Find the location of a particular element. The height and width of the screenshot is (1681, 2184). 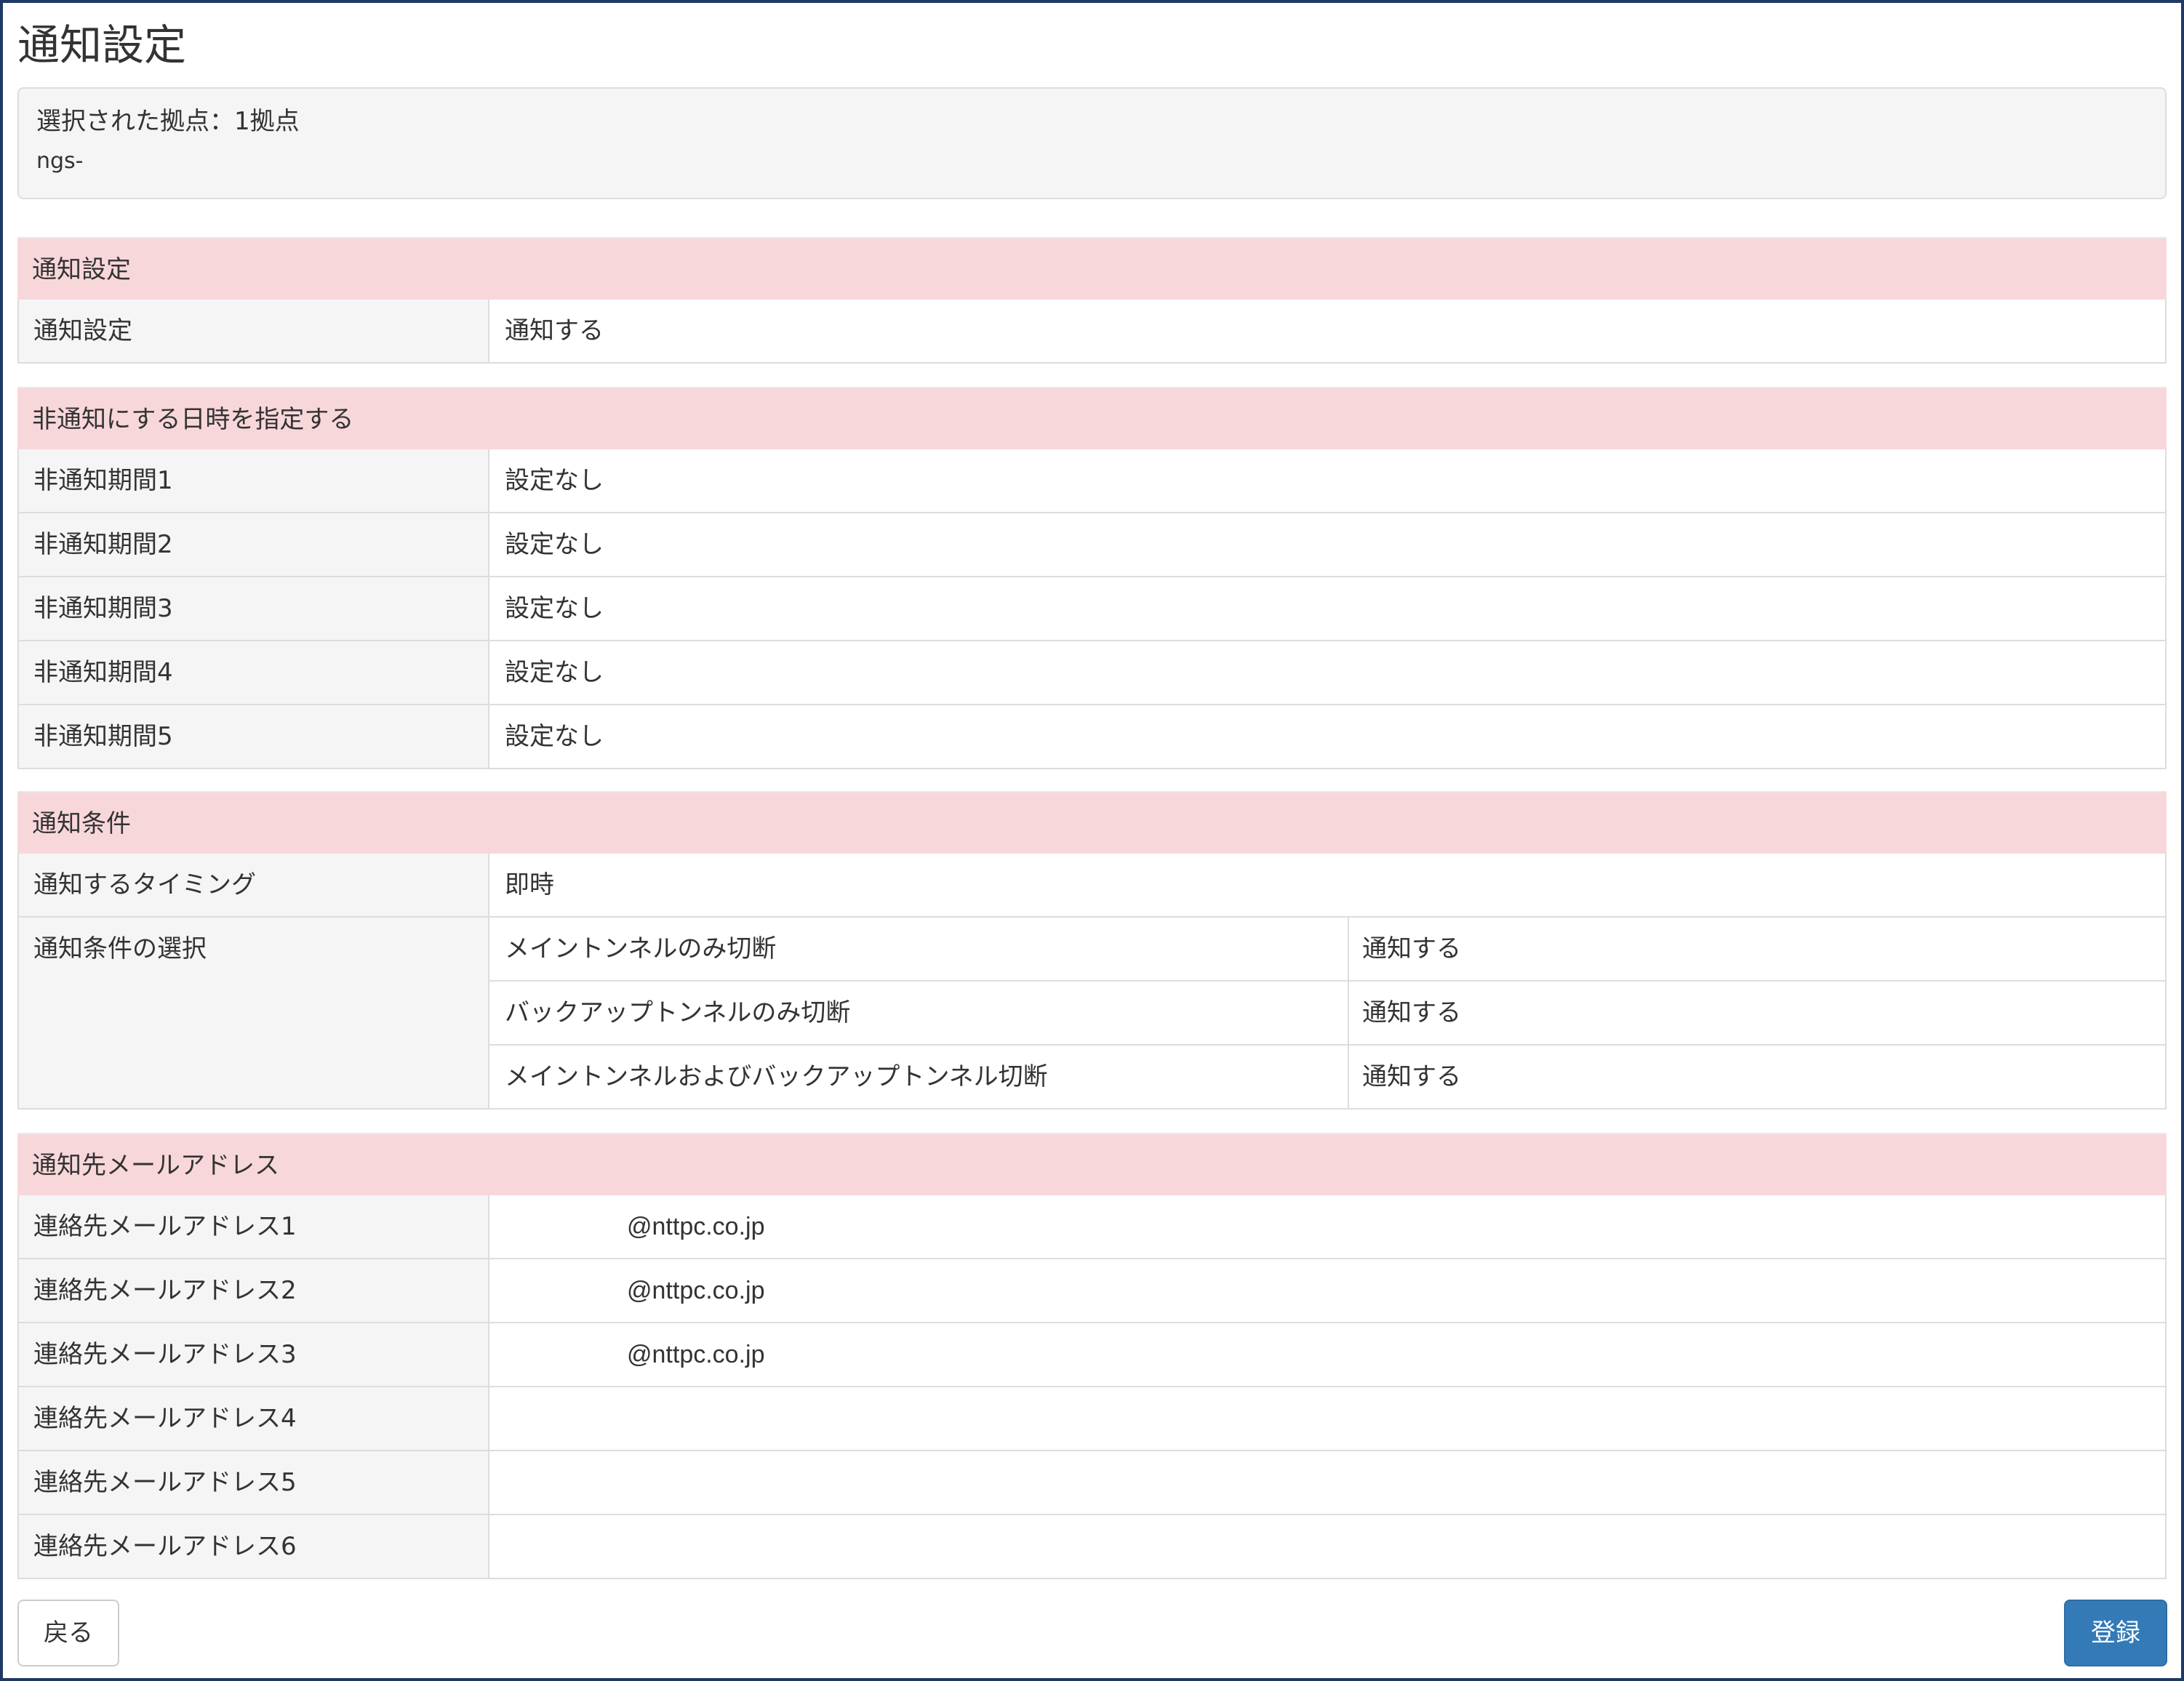

table-row: 連絡先メールアドレス6 is located at coordinates (1092, 1547).